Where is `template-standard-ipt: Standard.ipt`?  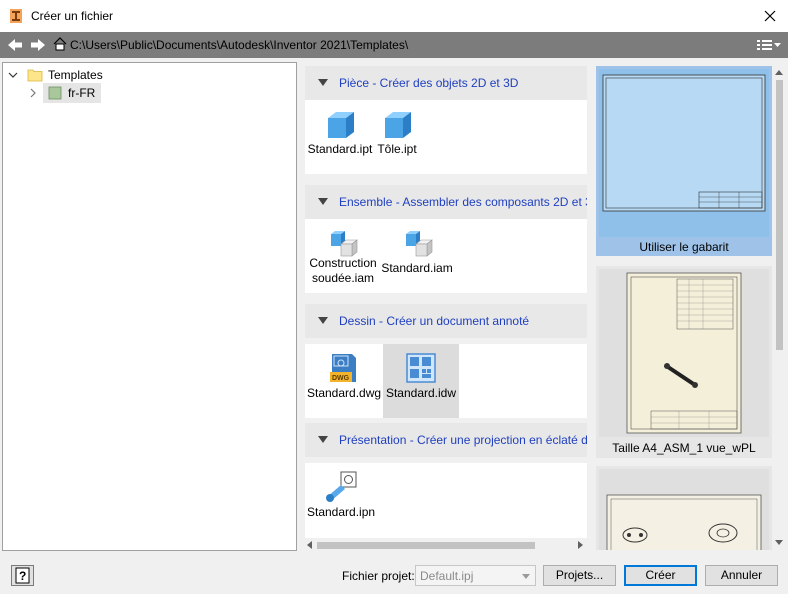 template-standard-ipt: Standard.ipt is located at coordinates (340, 137).